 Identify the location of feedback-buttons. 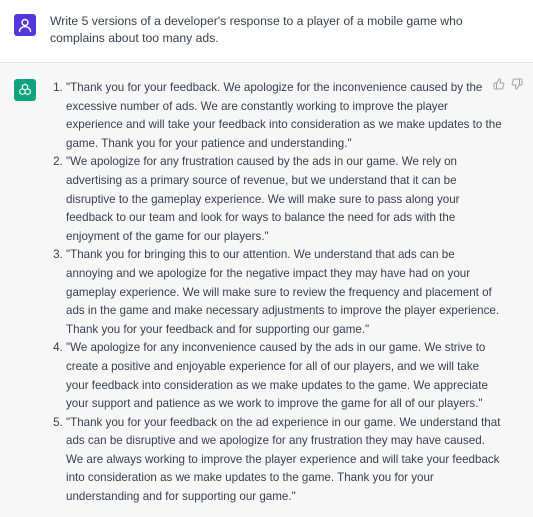
(508, 83).